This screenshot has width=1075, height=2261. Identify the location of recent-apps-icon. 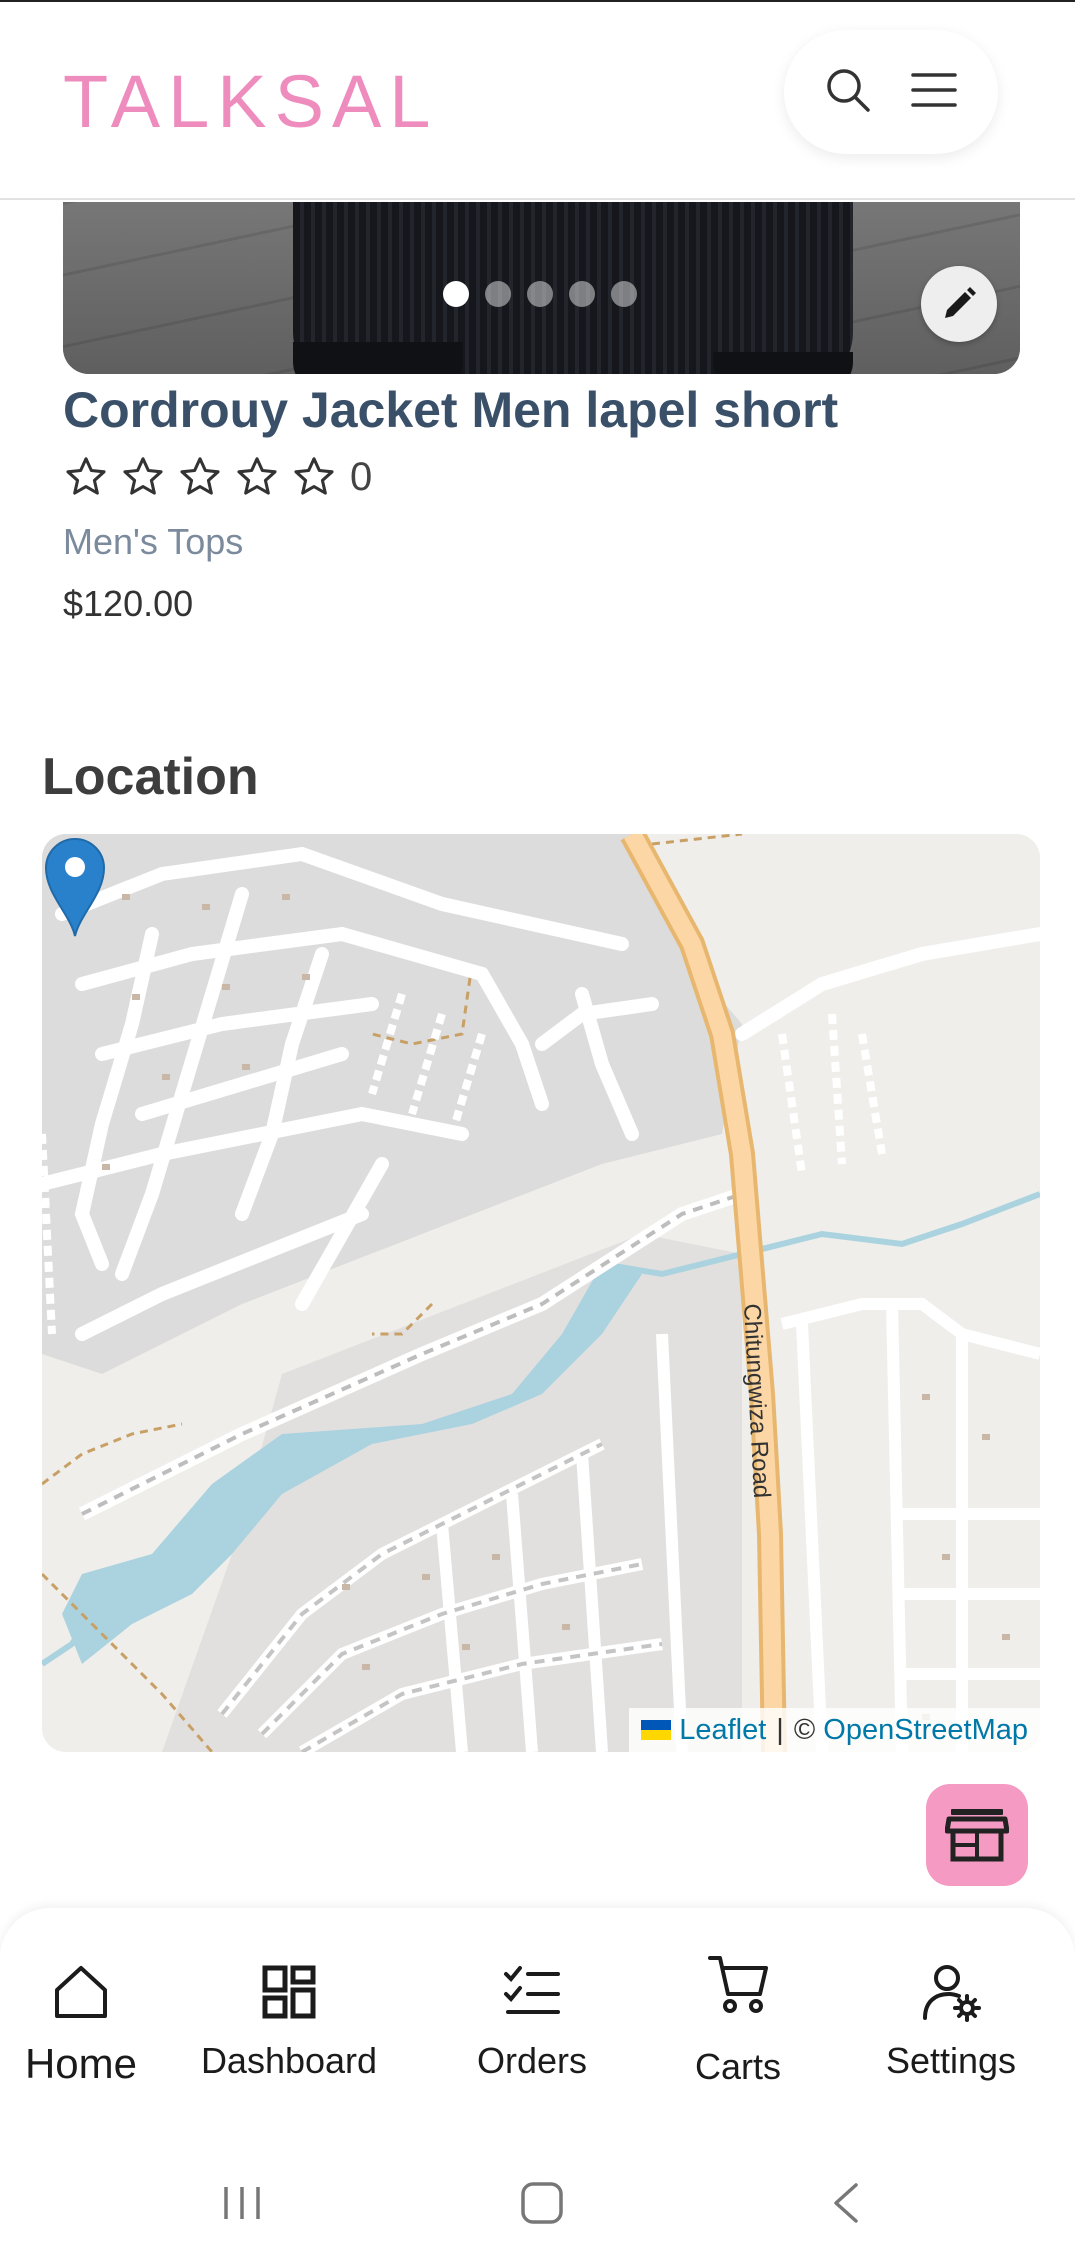
(242, 2203).